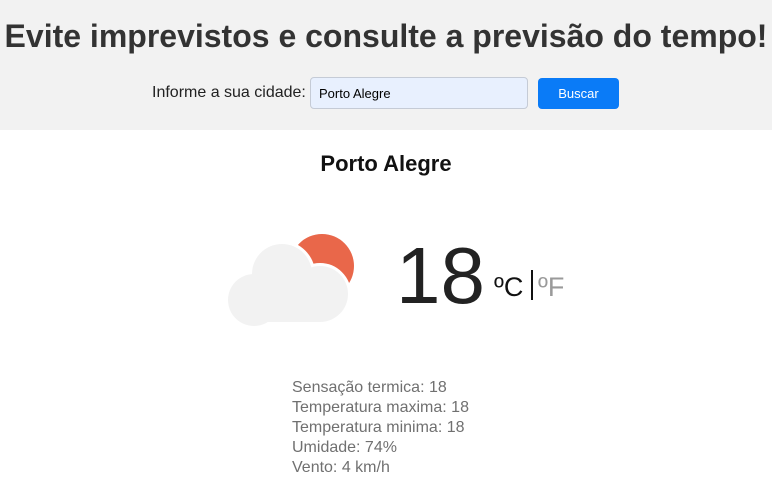 The width and height of the screenshot is (772, 498). What do you see at coordinates (532, 285) in the screenshot?
I see `unit-divider` at bounding box center [532, 285].